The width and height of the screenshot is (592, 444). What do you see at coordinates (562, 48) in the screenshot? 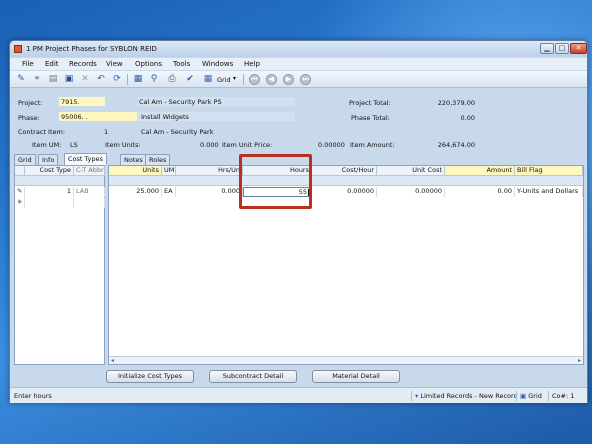
I see `maximize-button: □` at bounding box center [562, 48].